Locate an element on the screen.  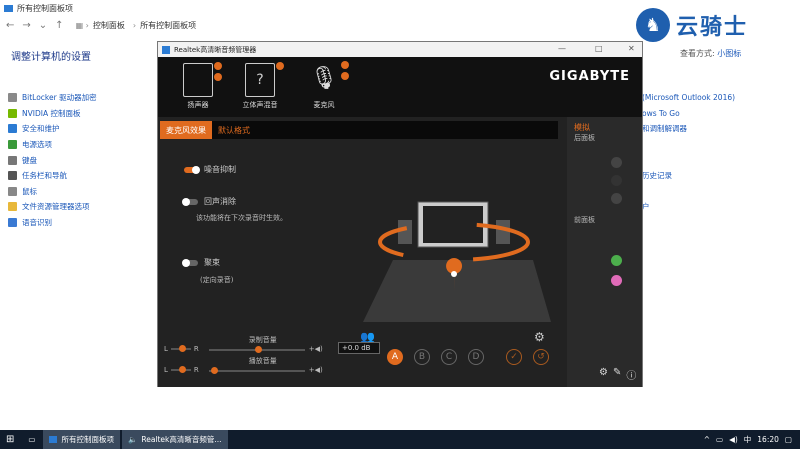
view-by-label: 查看方式: is located at coordinates (697, 53).